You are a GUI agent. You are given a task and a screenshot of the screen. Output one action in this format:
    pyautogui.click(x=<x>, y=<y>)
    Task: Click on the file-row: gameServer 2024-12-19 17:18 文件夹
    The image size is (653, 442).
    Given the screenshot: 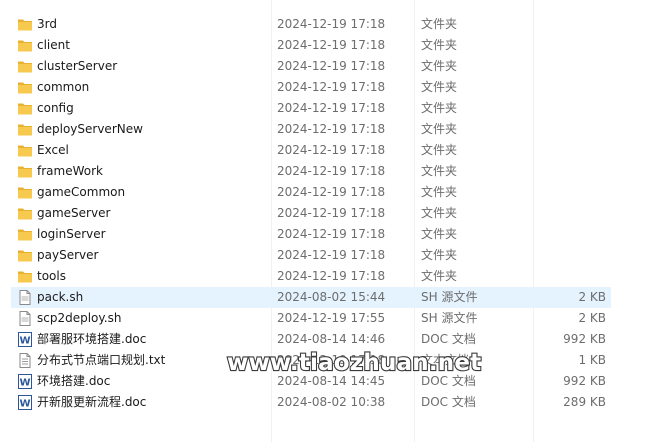 What is the action you would take?
    pyautogui.click(x=326, y=213)
    